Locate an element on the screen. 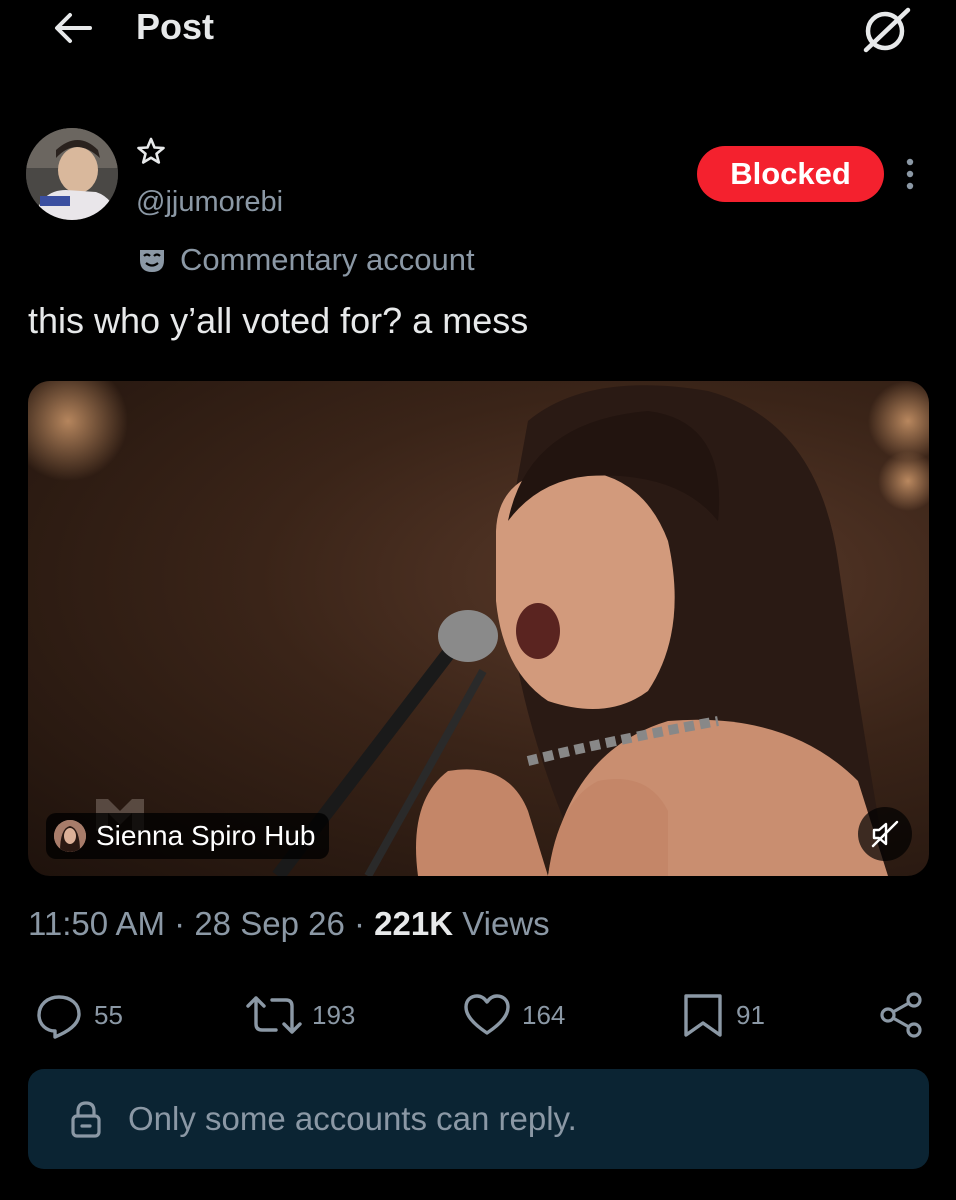 Image resolution: width=956 pixels, height=1200 pixels. avatar-photo is located at coordinates (72, 174).